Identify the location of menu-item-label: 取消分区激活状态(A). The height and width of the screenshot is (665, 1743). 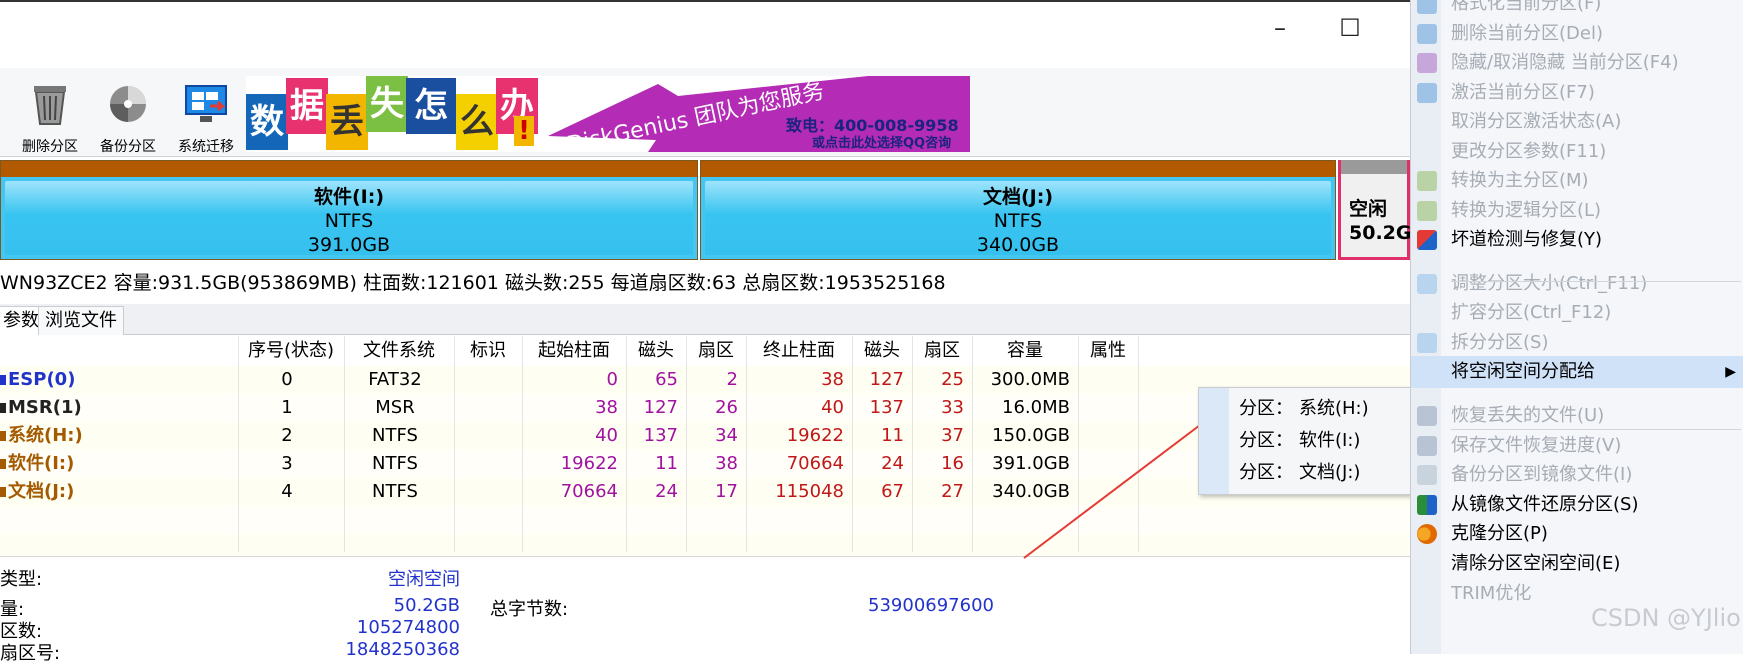
(1536, 121).